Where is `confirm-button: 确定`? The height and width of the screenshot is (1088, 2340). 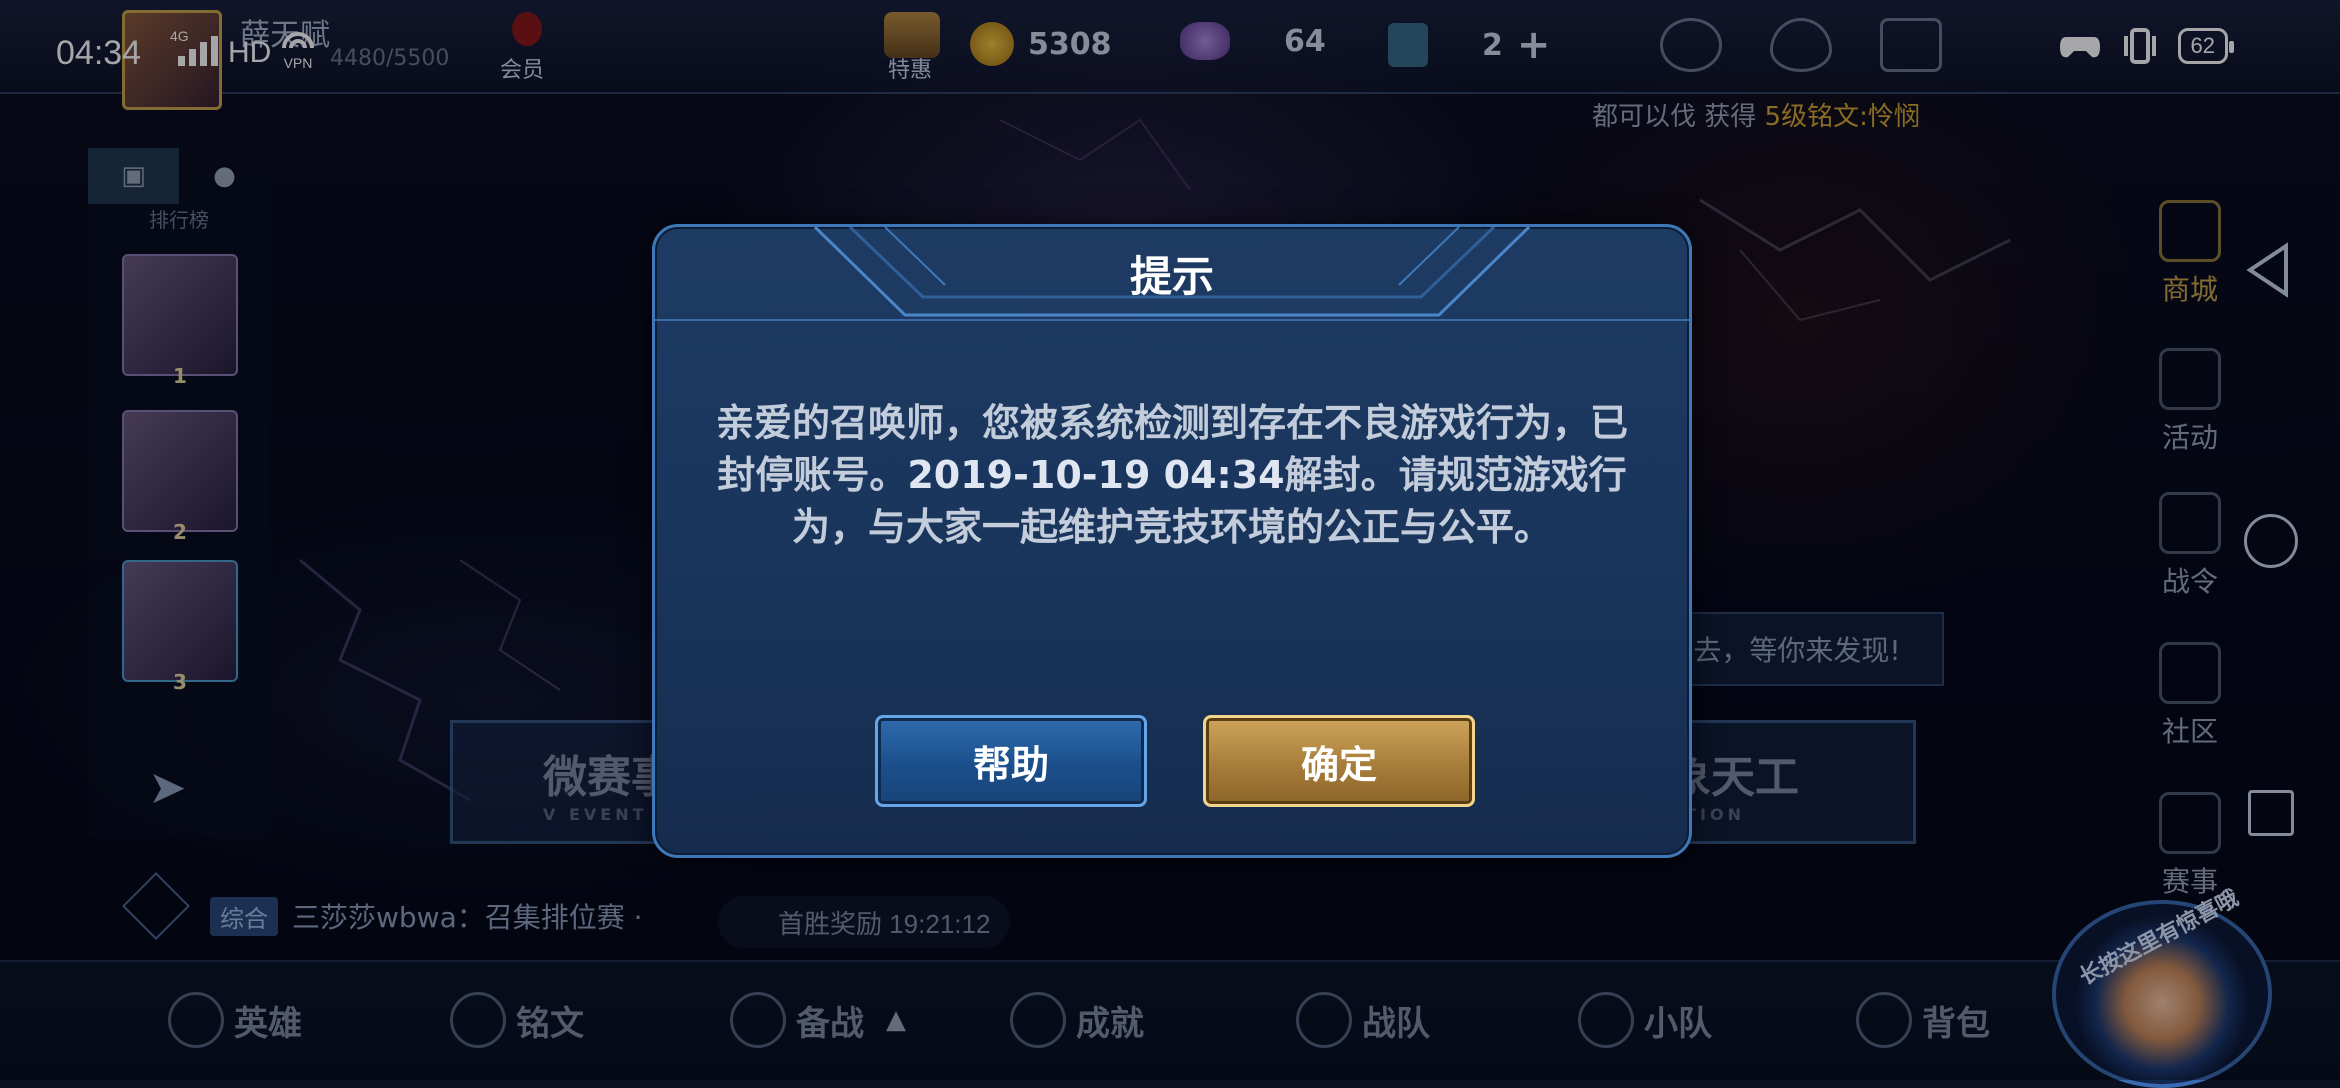
confirm-button: 确定 is located at coordinates (1339, 761).